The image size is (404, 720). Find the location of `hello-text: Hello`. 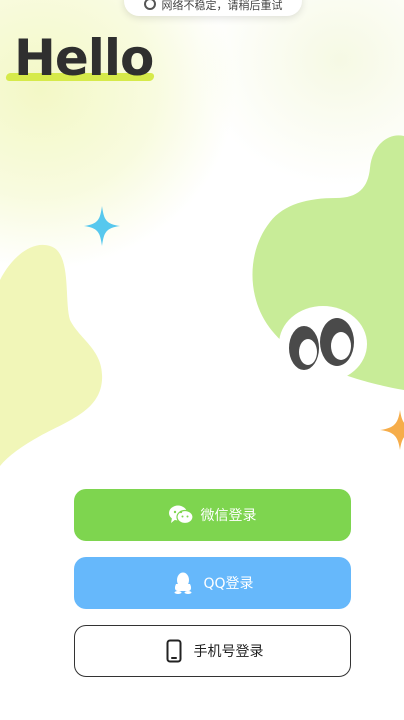

hello-text: Hello is located at coordinates (84, 58).